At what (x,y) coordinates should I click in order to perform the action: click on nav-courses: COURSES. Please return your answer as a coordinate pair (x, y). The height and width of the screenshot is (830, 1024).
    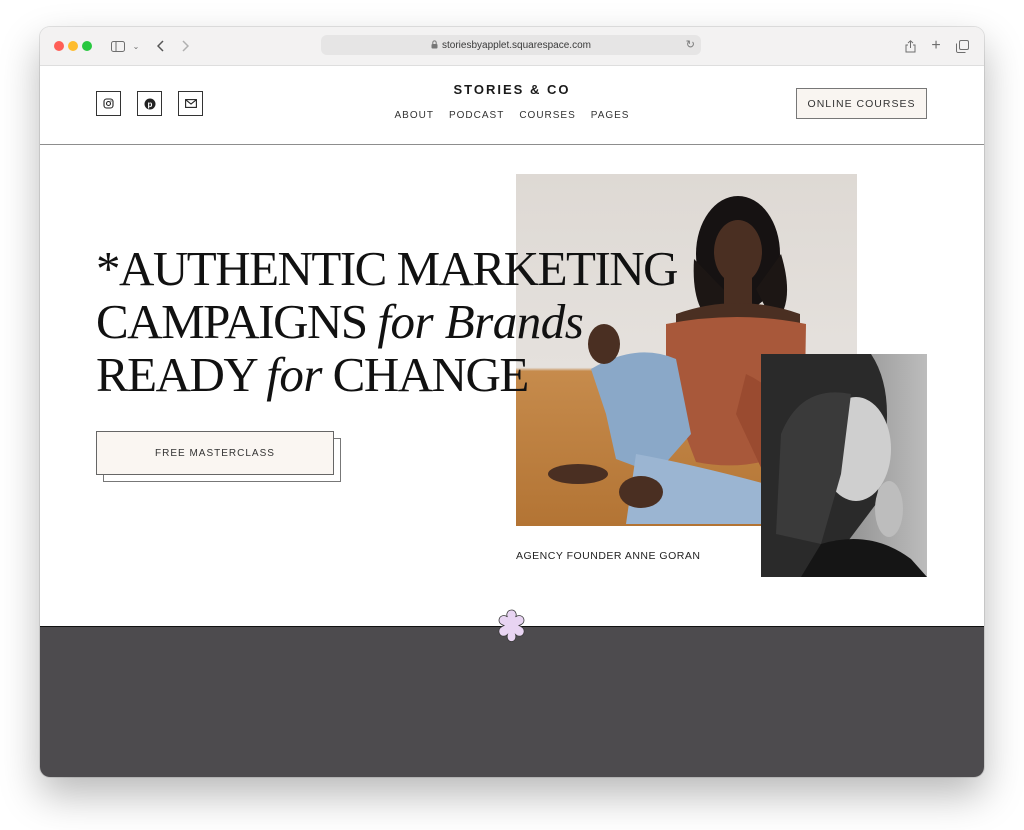
    Looking at the image, I should click on (547, 115).